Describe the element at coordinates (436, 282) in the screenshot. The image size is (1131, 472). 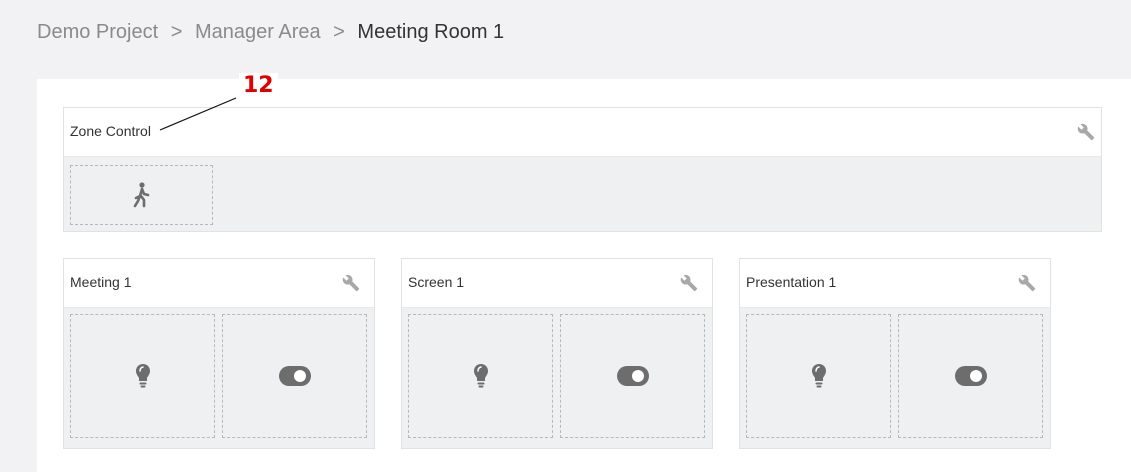
I see `screen-1-title: Screen 1` at that location.